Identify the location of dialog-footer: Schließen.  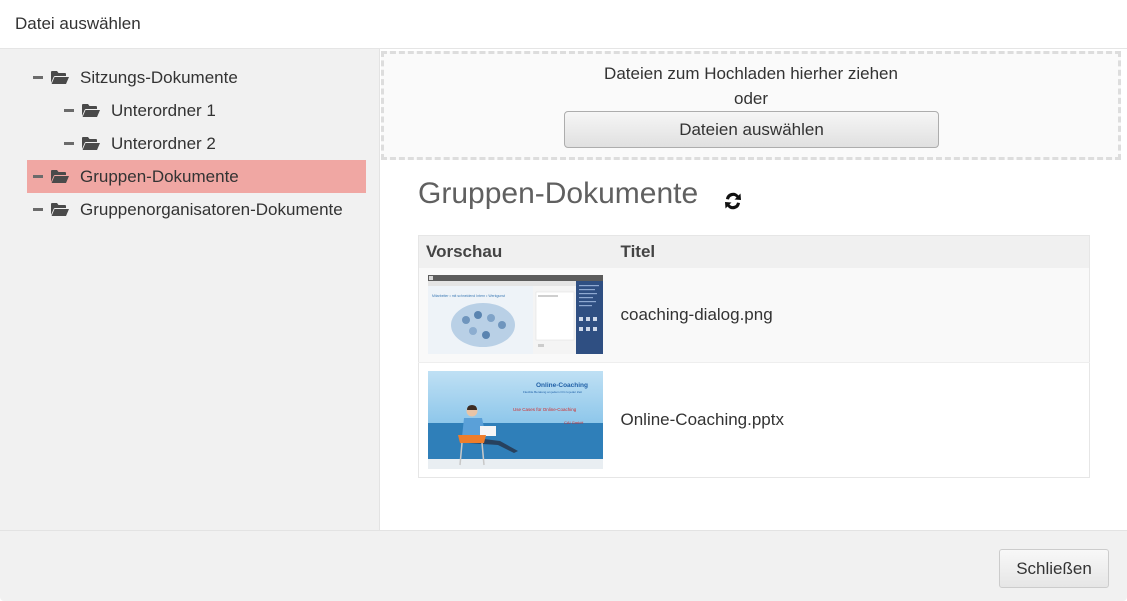
(563, 565).